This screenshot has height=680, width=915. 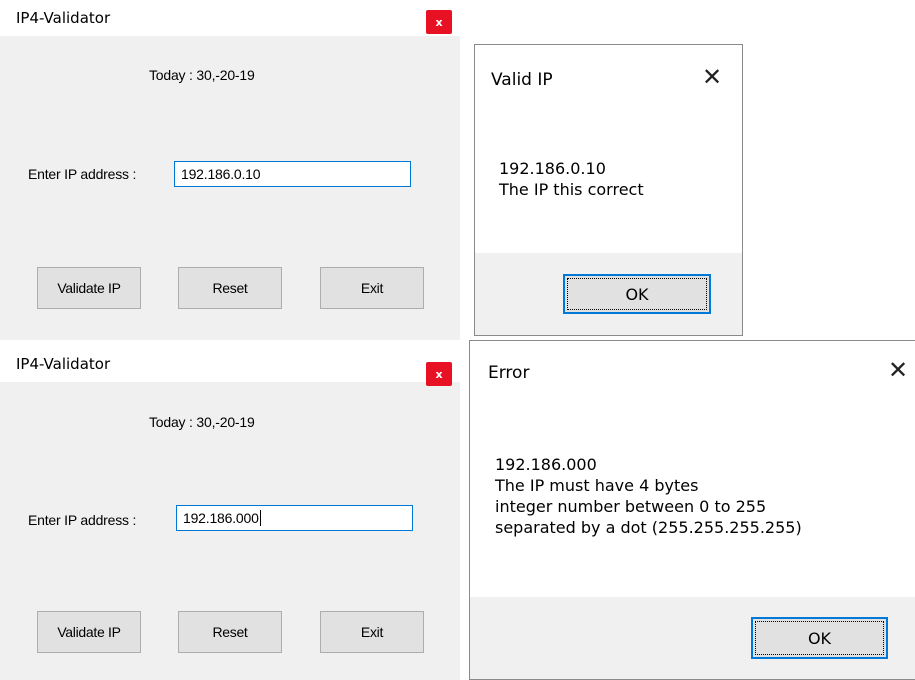 I want to click on text-caret, so click(x=260, y=518).